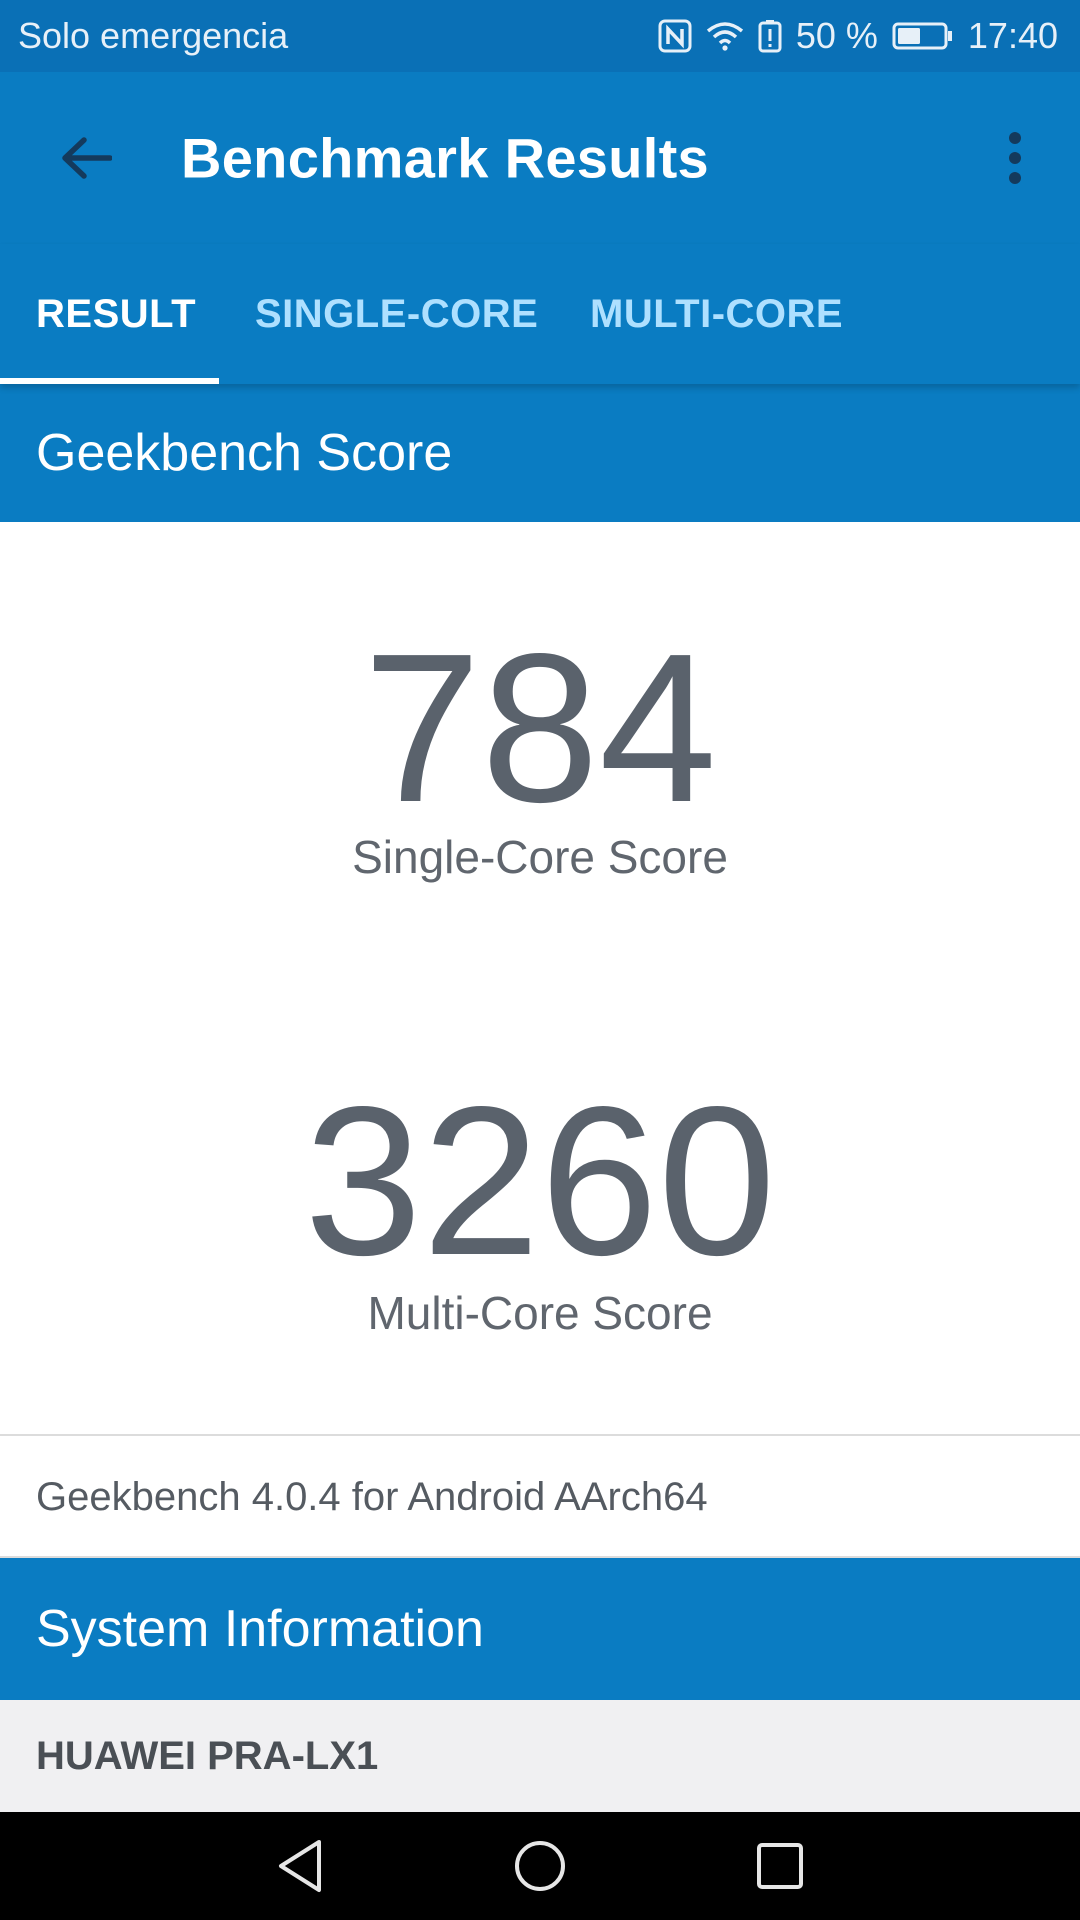 The image size is (1080, 1920). What do you see at coordinates (836, 35) in the screenshot?
I see `battery-percent: 50 %` at bounding box center [836, 35].